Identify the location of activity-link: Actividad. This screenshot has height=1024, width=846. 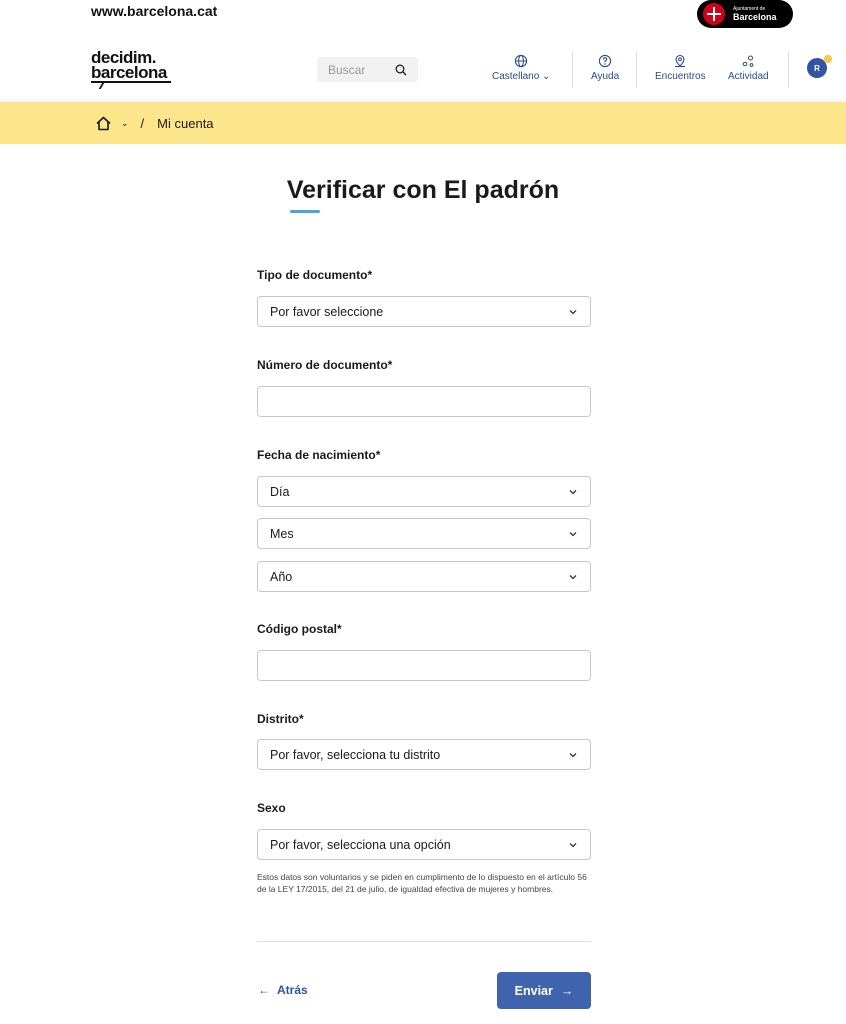
(748, 70).